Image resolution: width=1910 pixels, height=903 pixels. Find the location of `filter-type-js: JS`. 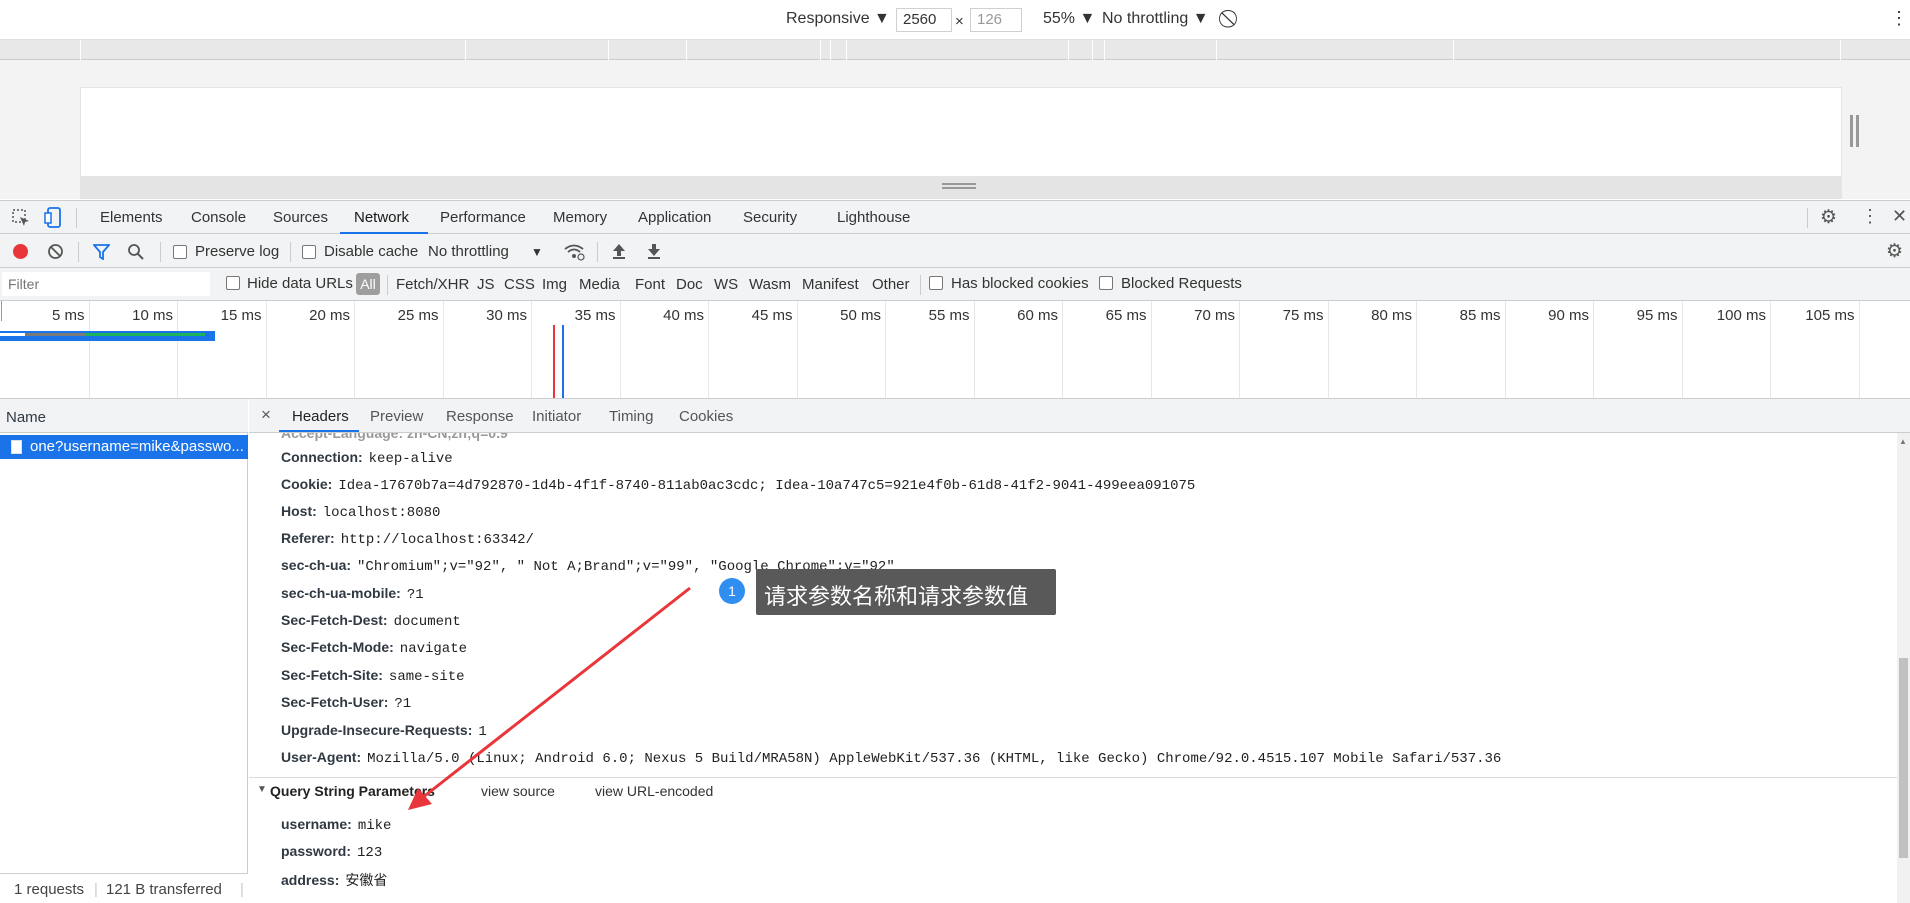

filter-type-js: JS is located at coordinates (486, 284).